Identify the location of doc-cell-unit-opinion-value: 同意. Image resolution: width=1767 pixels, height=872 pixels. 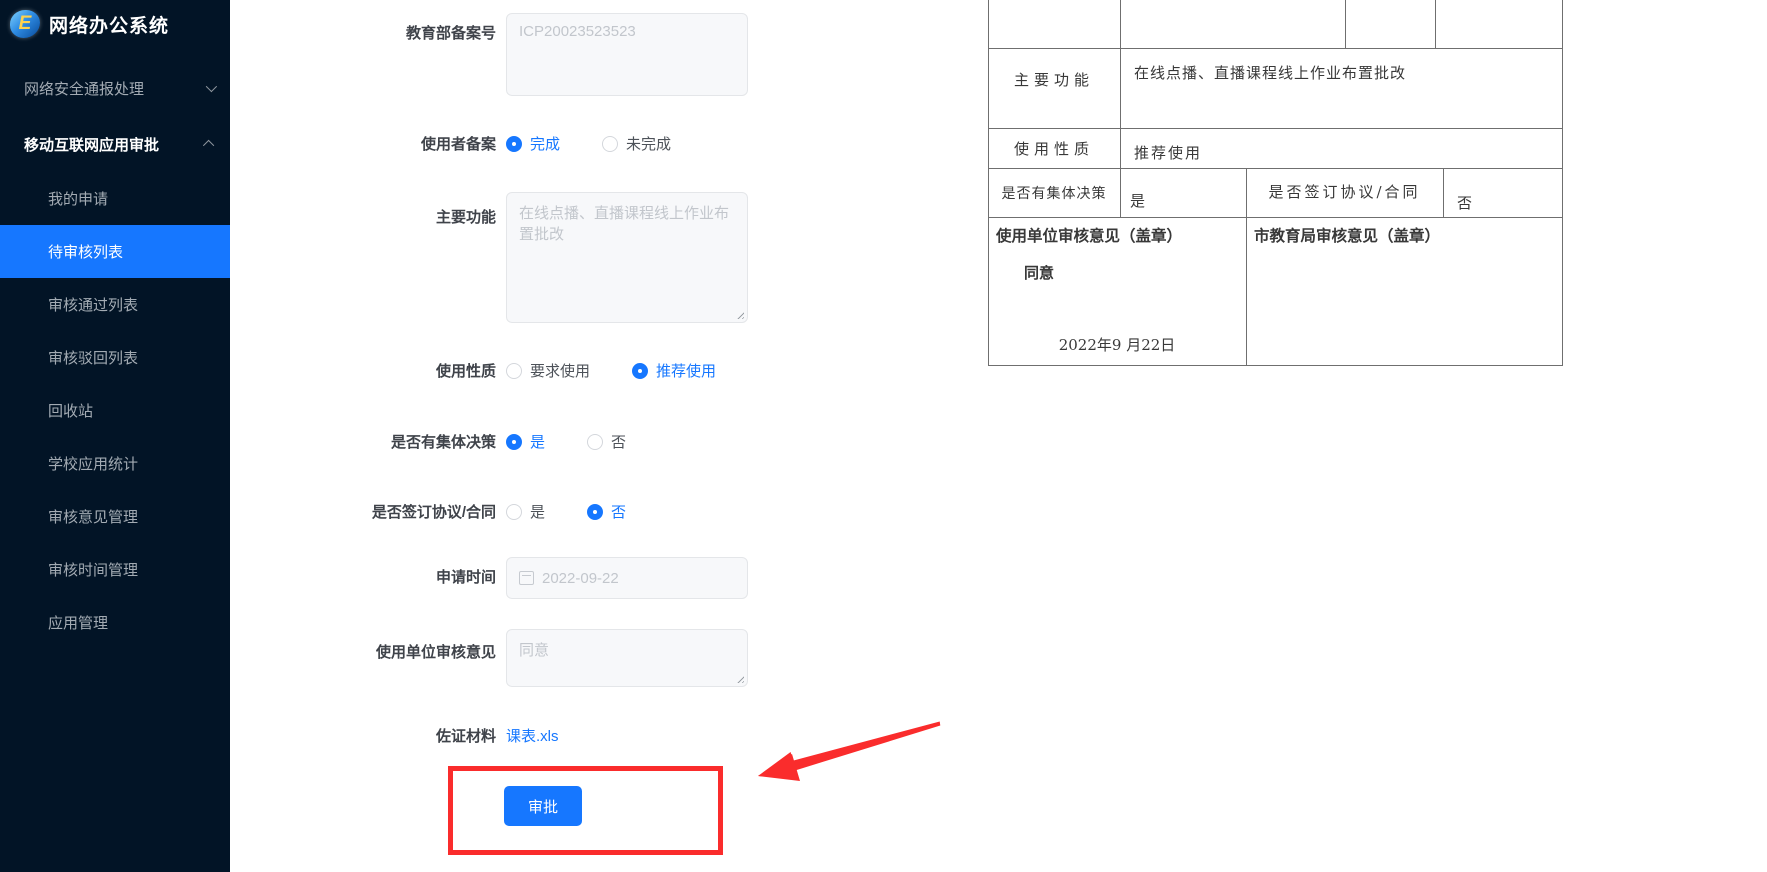
(1039, 273).